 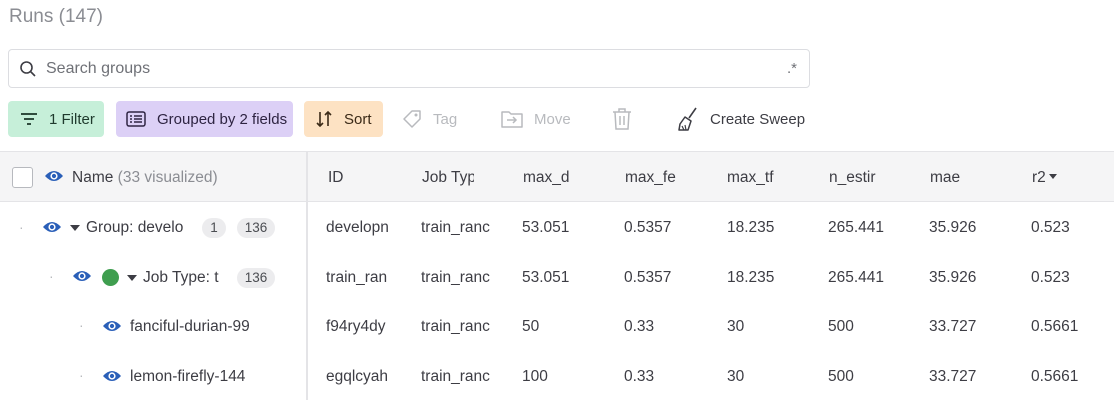 I want to click on name-header-label: Name, so click(x=93, y=177).